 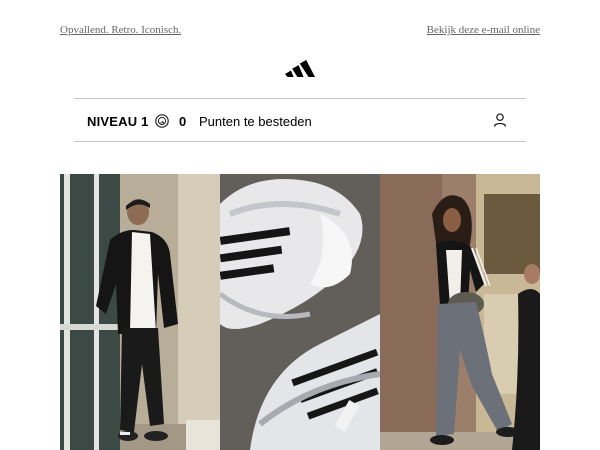 I want to click on points-value: 0, so click(x=183, y=121).